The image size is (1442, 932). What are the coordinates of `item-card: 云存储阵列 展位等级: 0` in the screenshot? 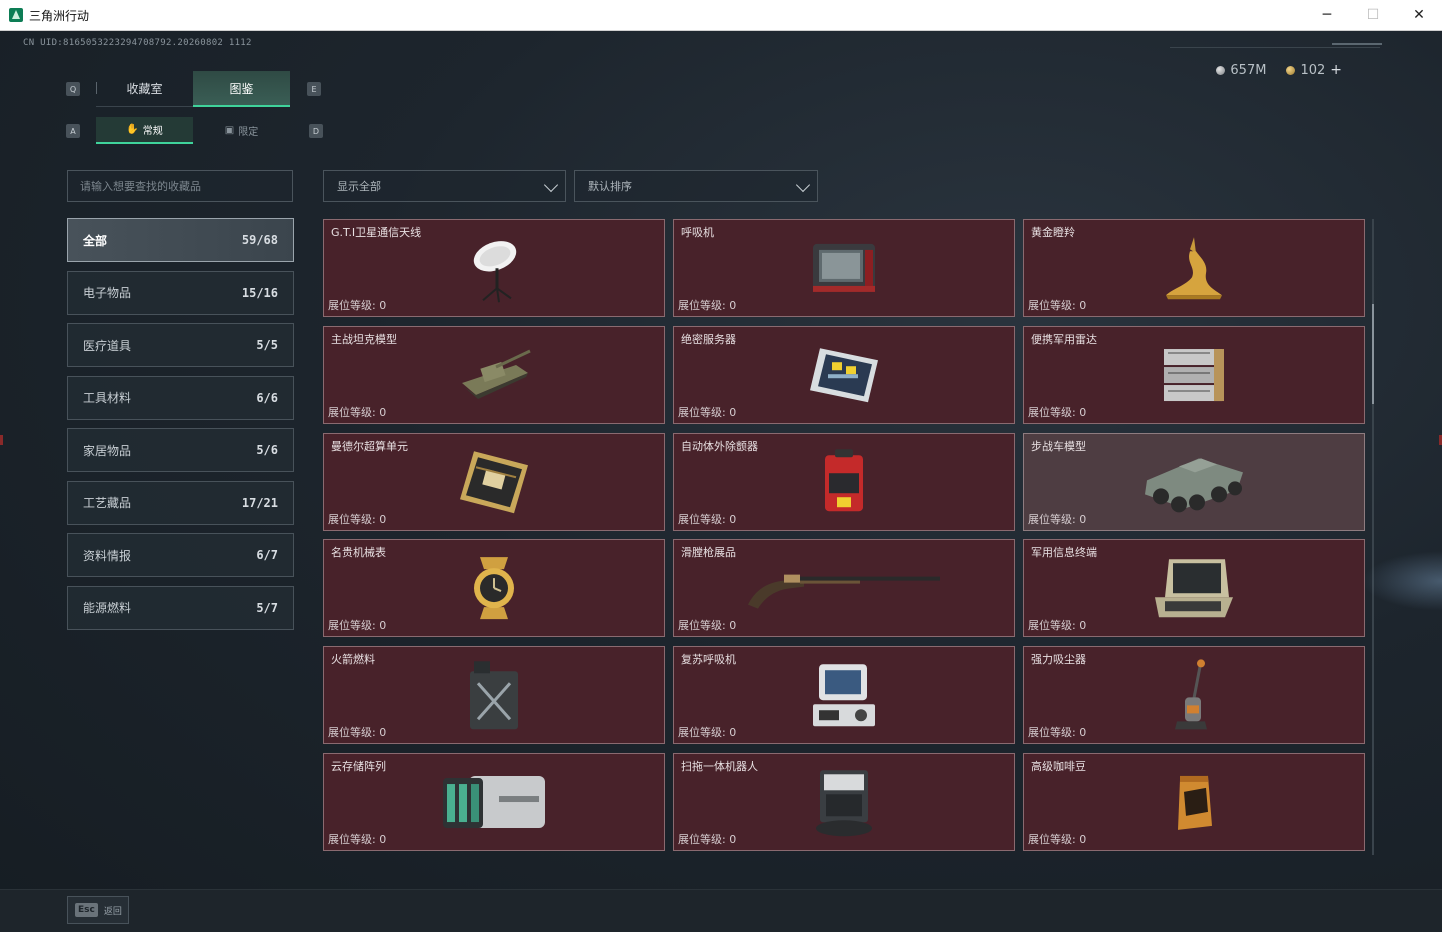 It's located at (494, 801).